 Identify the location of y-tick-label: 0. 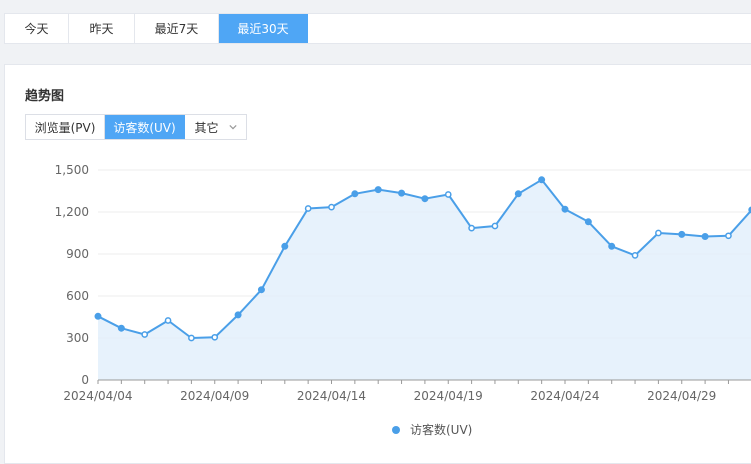
(85, 380).